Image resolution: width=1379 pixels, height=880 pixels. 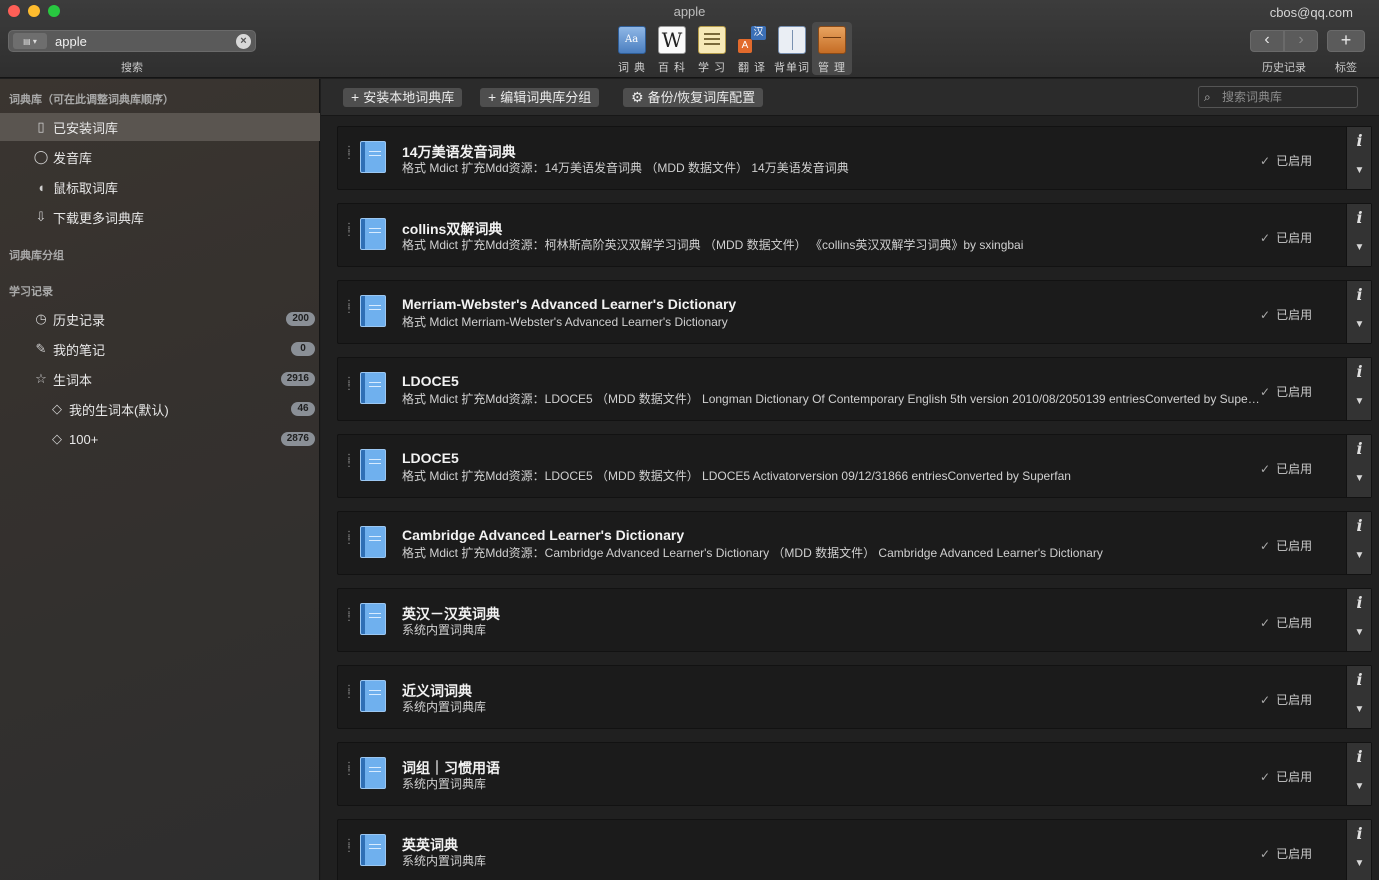 What do you see at coordinates (41, 348) in the screenshot?
I see `pencil-icon: ✎` at bounding box center [41, 348].